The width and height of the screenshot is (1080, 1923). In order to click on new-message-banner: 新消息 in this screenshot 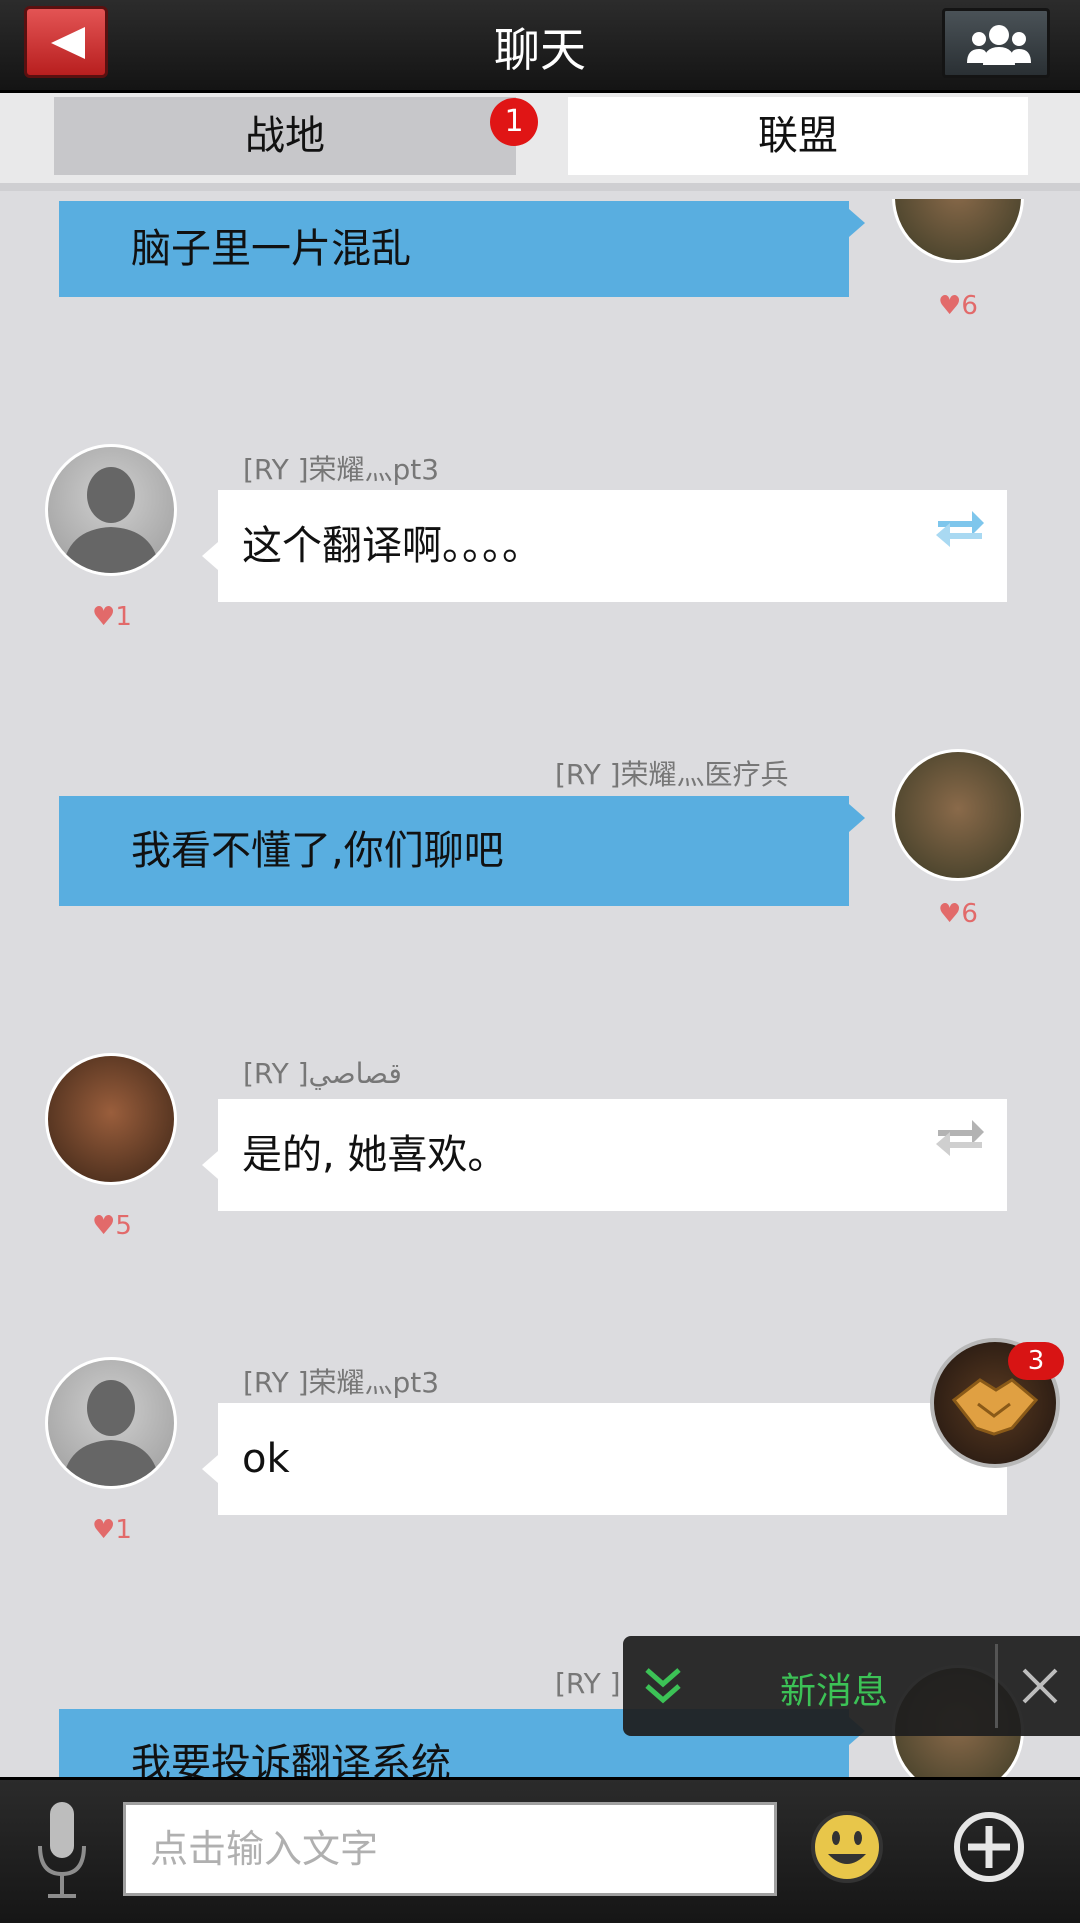, I will do `click(851, 1686)`.